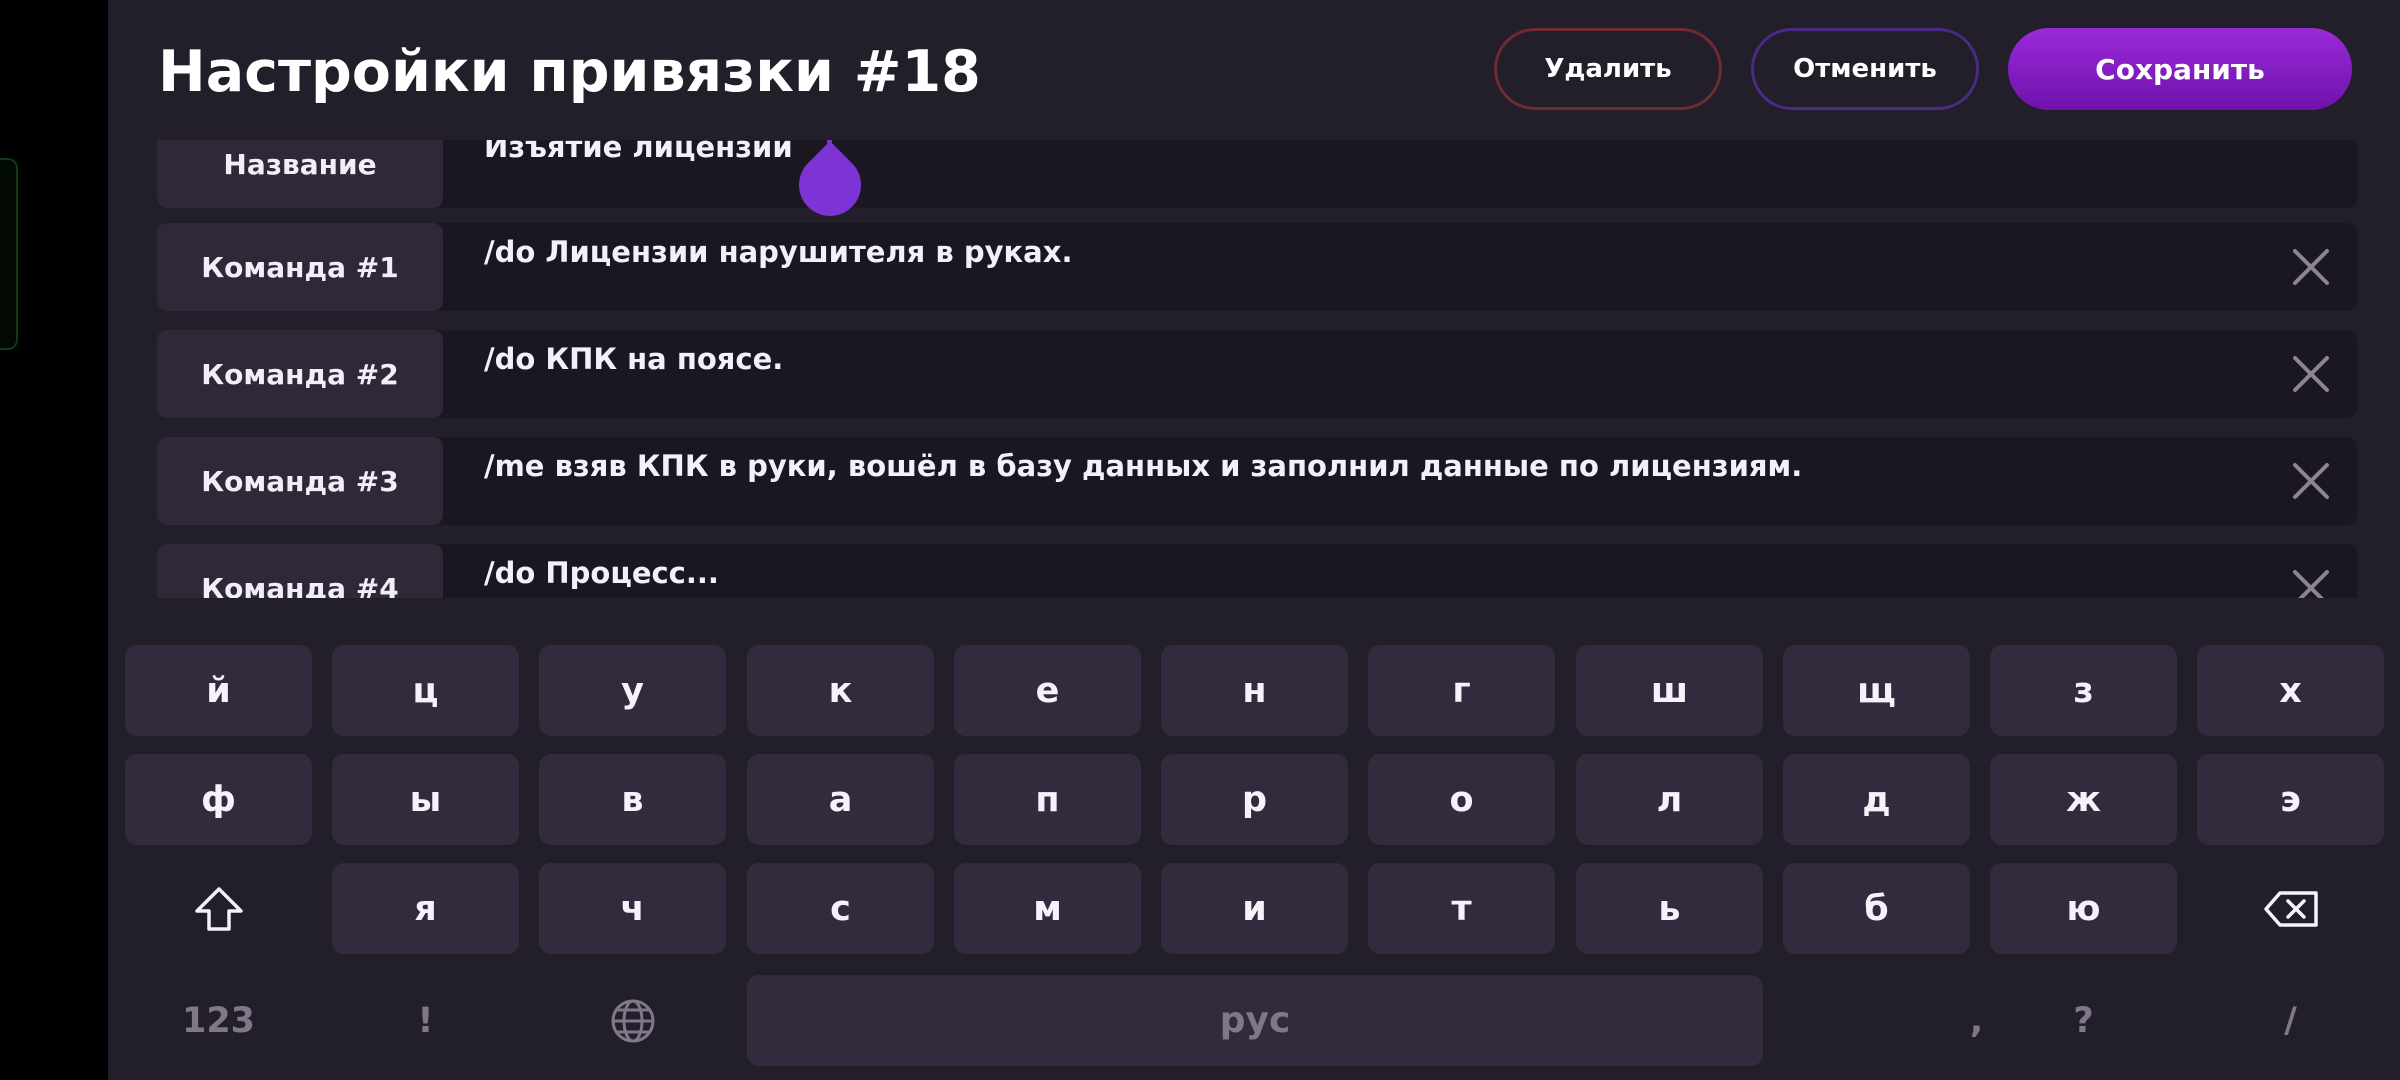  I want to click on key: а, so click(840, 799).